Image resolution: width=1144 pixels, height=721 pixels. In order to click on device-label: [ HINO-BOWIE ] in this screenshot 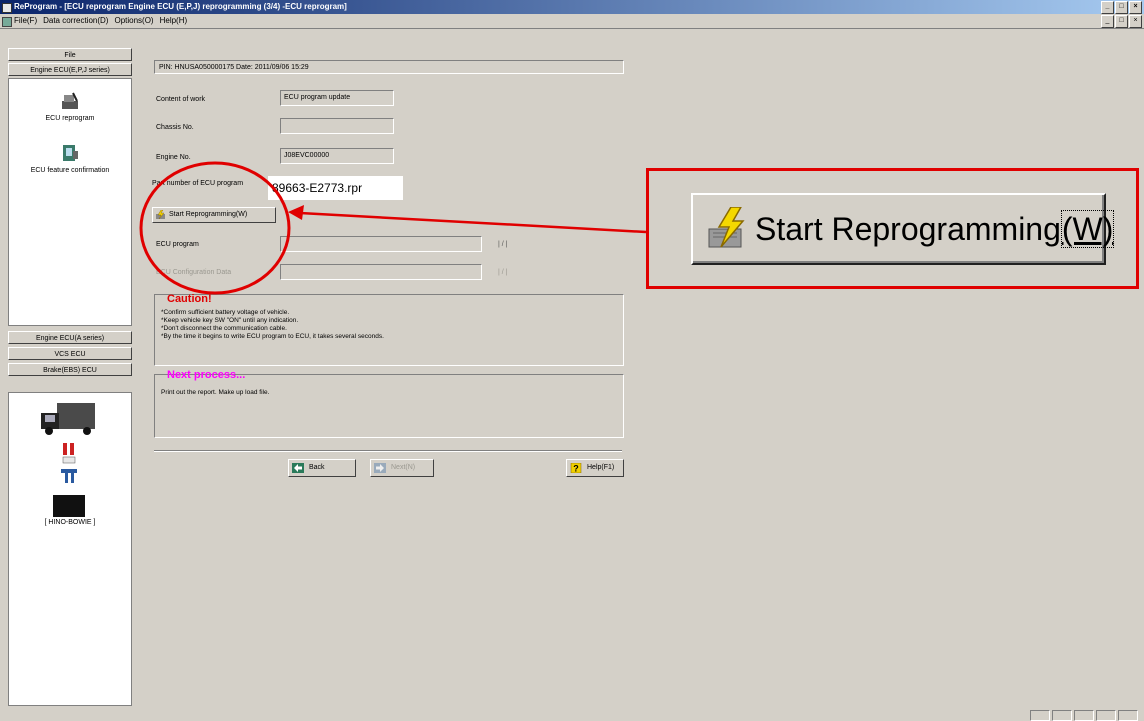, I will do `click(70, 522)`.